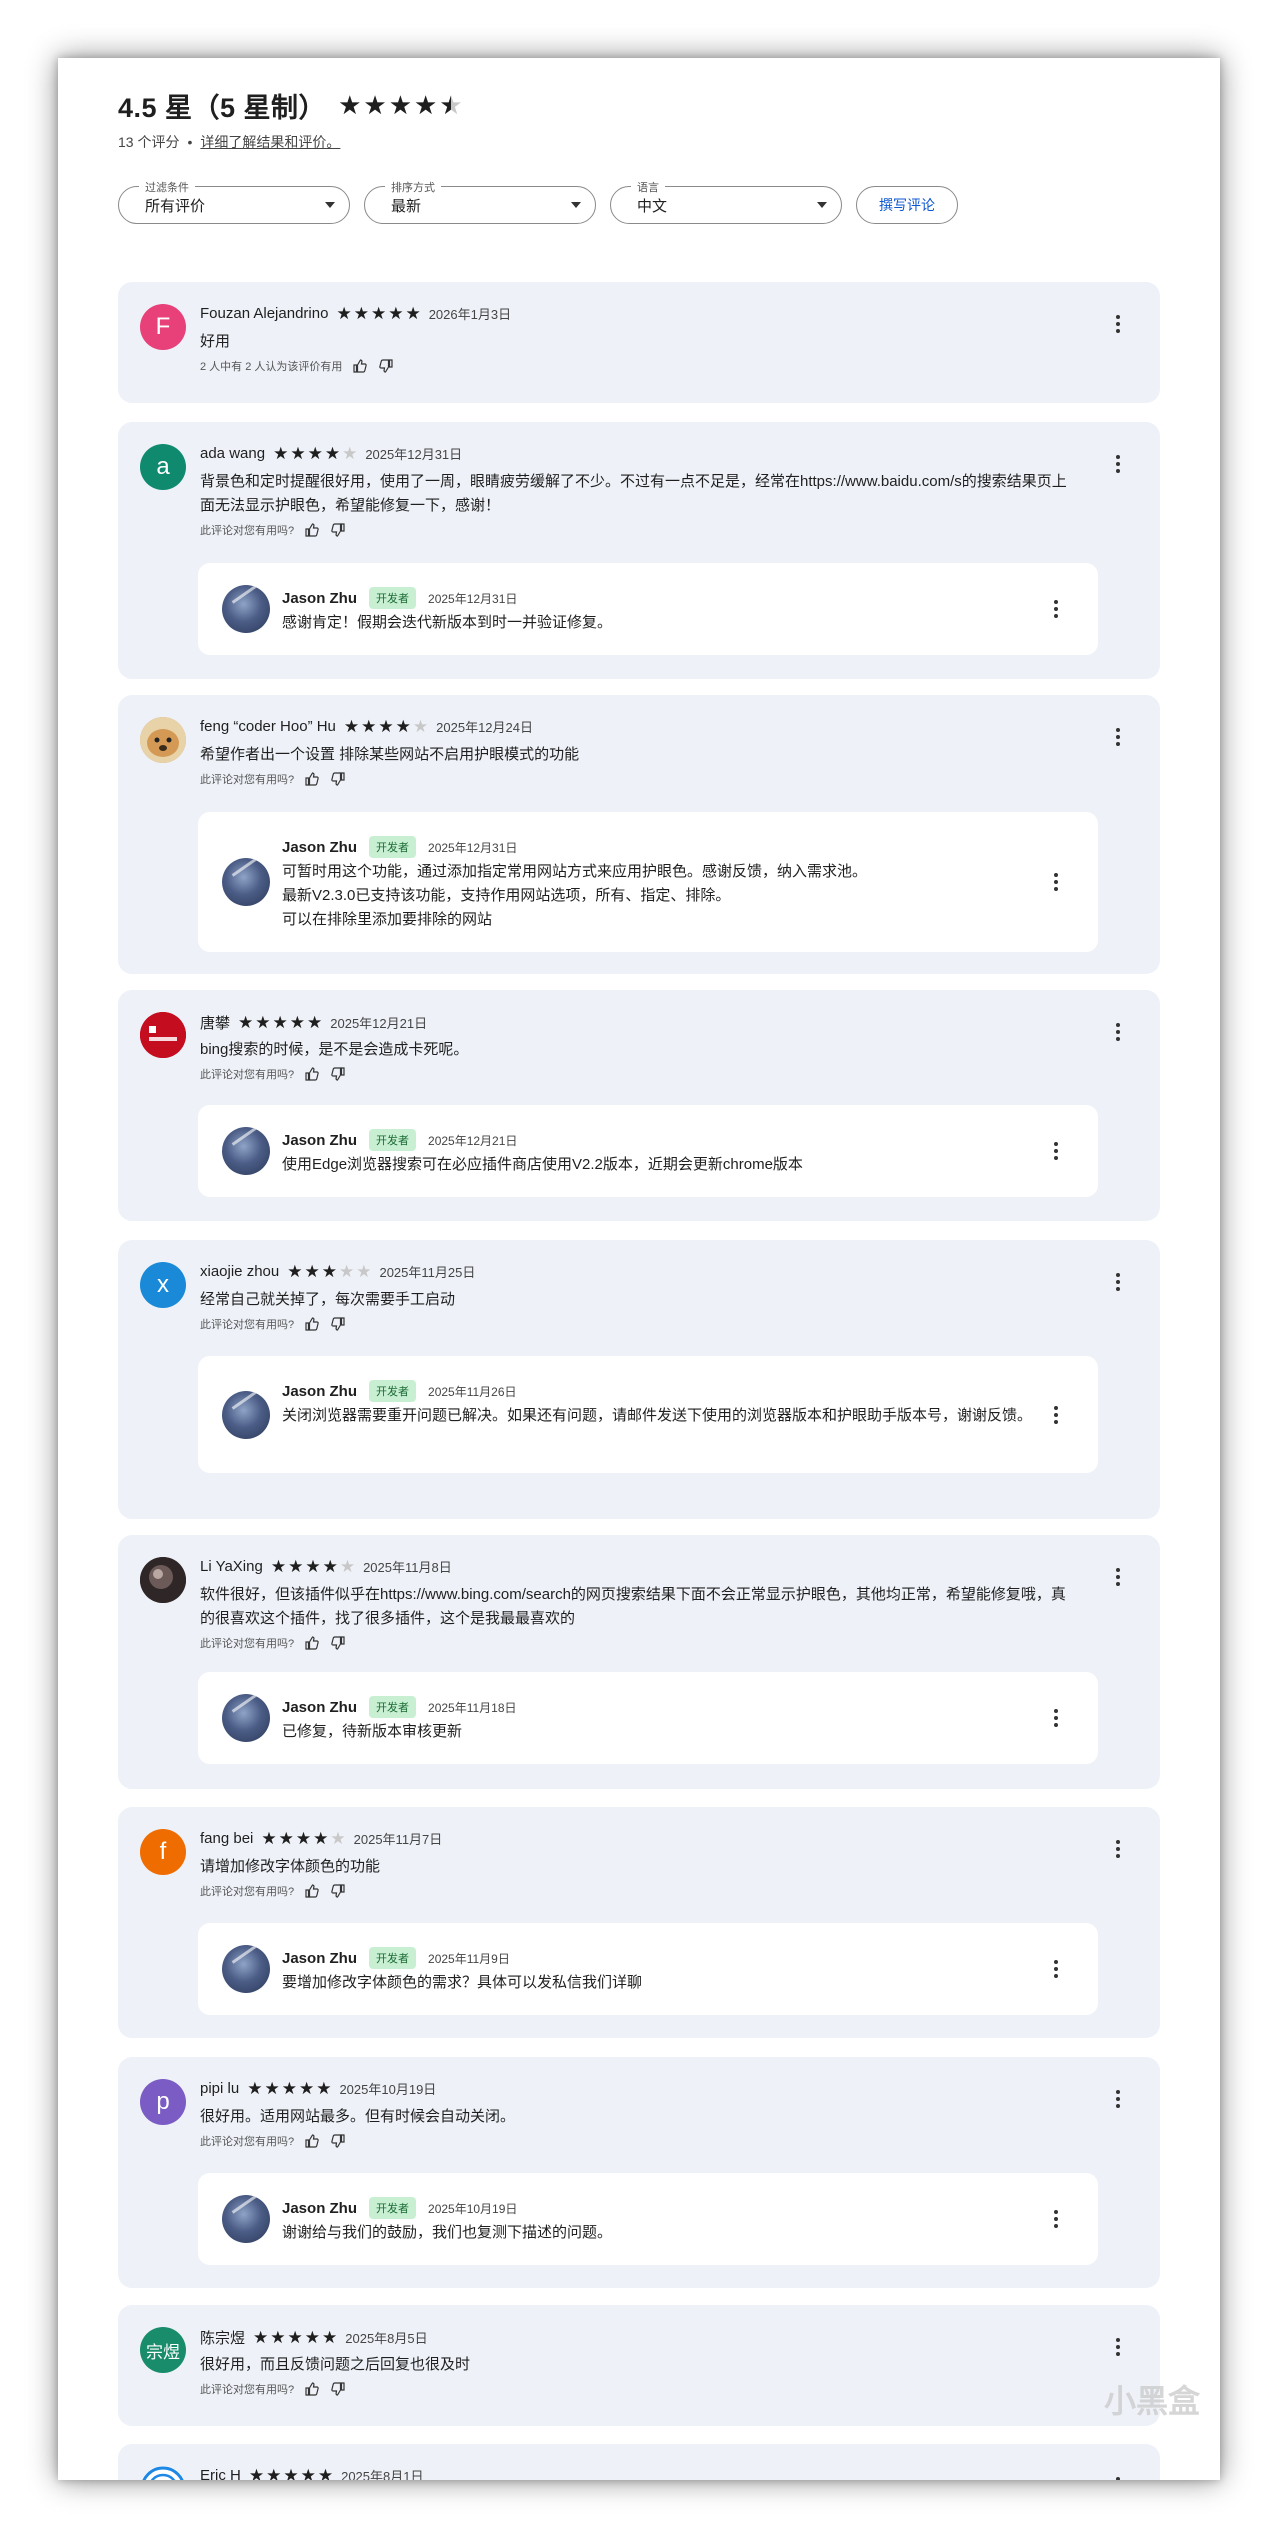 The image size is (1280, 2539). Describe the element at coordinates (472, 1707) in the screenshot. I see `reply-date: 2025年11月18日` at that location.